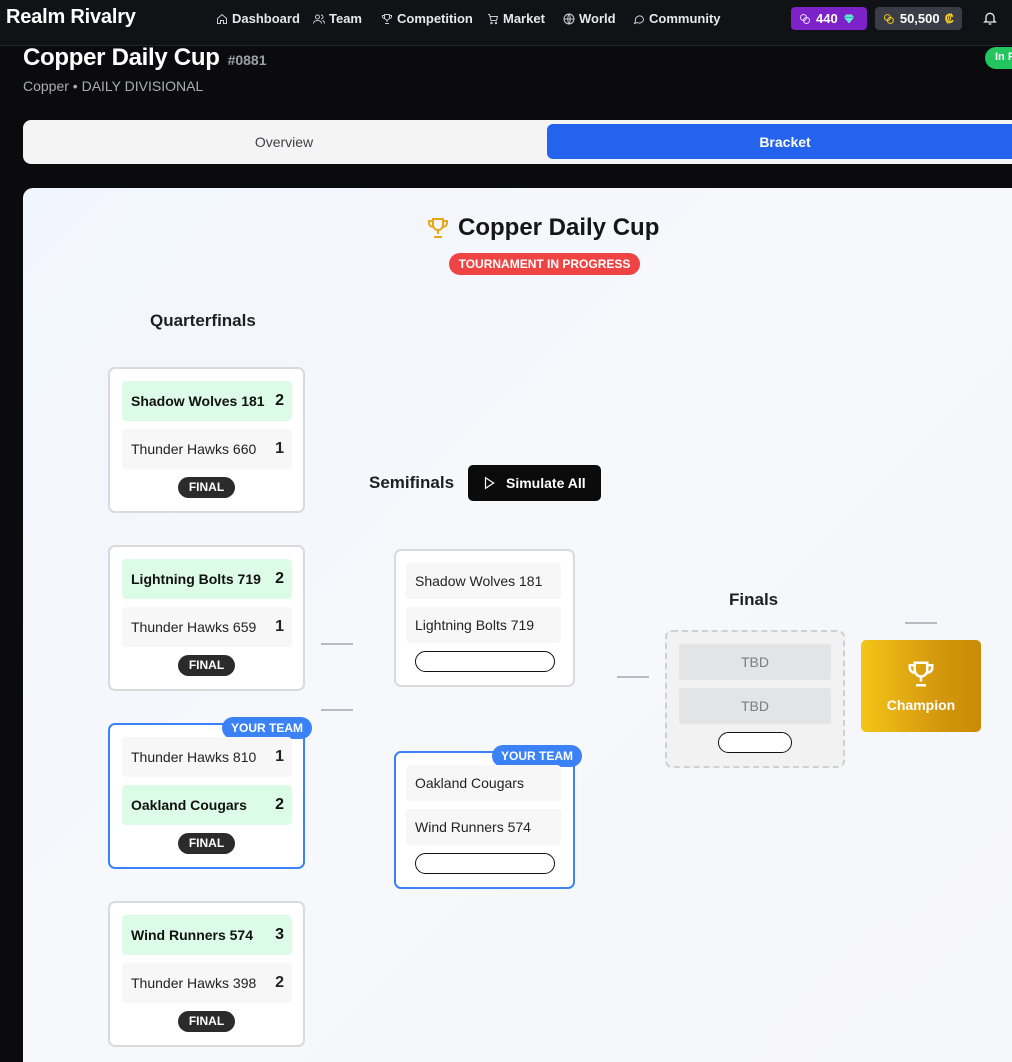 The width and height of the screenshot is (1012, 1062). Describe the element at coordinates (284, 141) in the screenshot. I see `tab-overview: Overview` at that location.